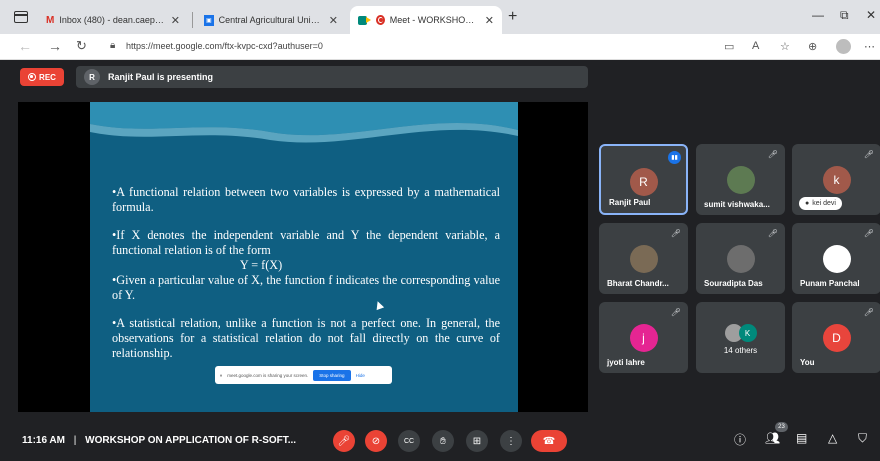  I want to click on participant-name: 14 others, so click(740, 350).